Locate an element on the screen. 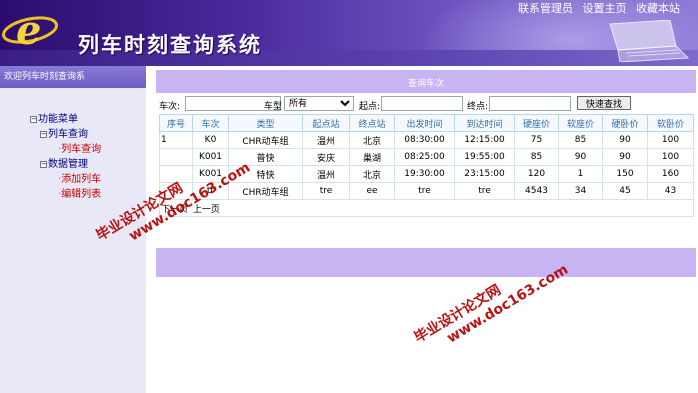 The width and height of the screenshot is (698, 393). table-cell: 4543 is located at coordinates (536, 191).